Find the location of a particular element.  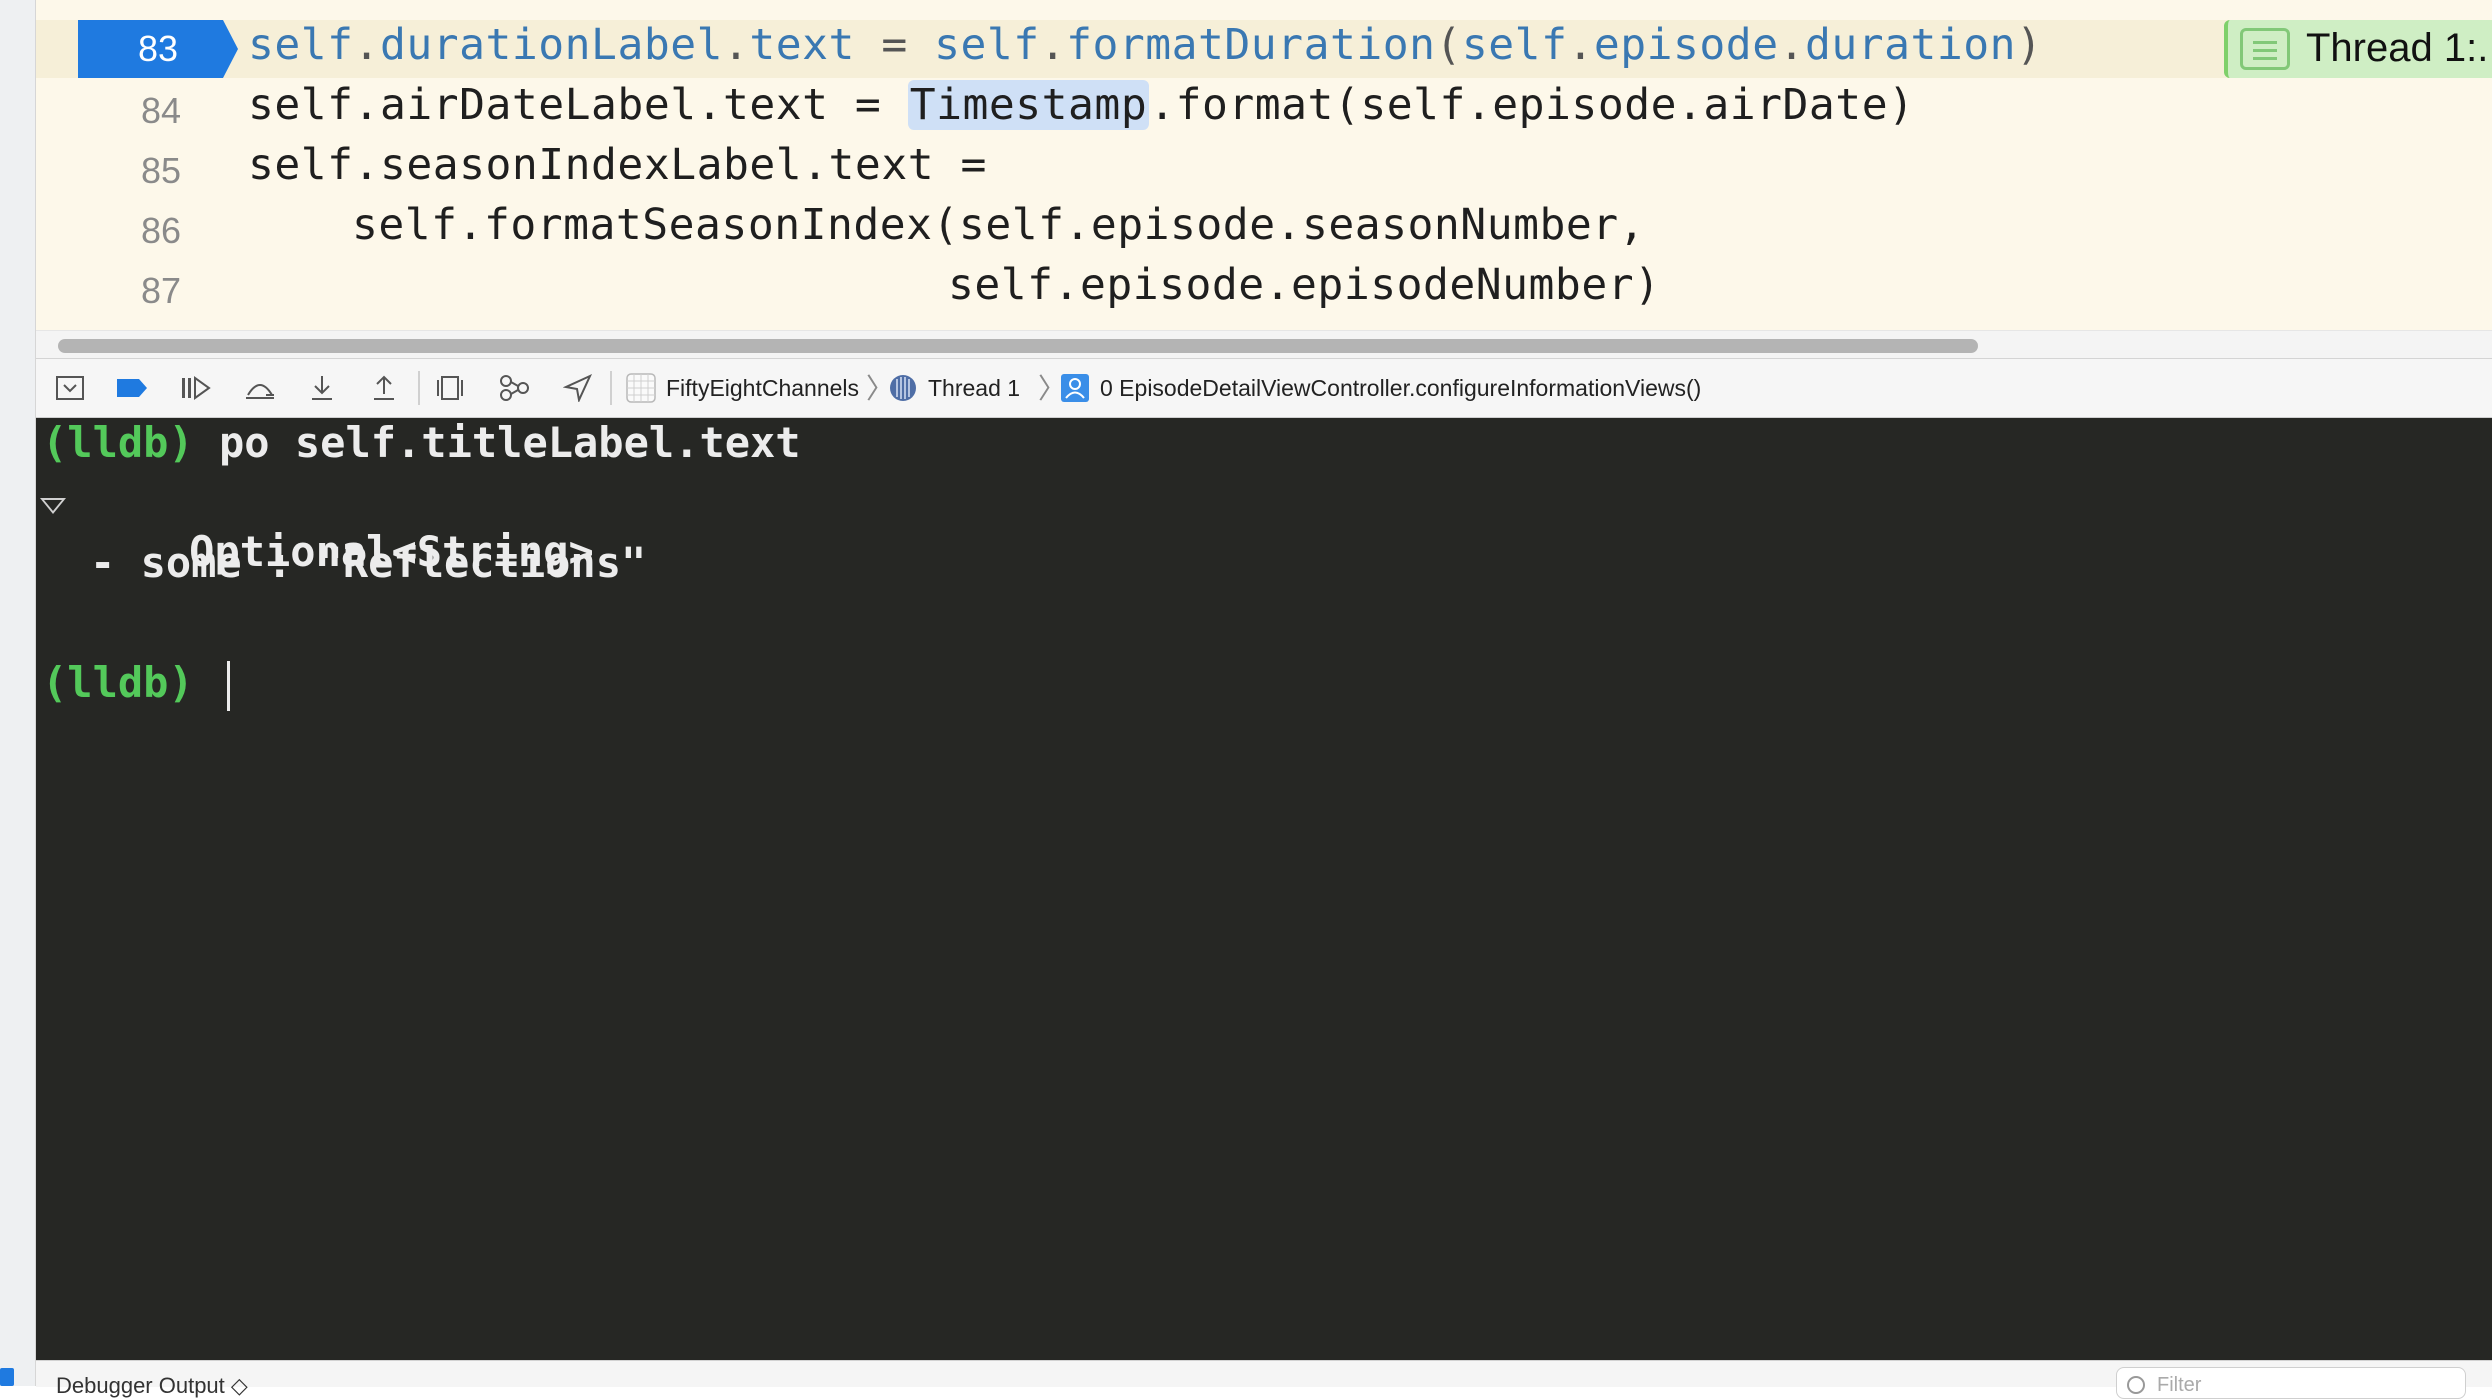

breadcrumb-app-label: FiftyEightChannels is located at coordinates (763, 387).